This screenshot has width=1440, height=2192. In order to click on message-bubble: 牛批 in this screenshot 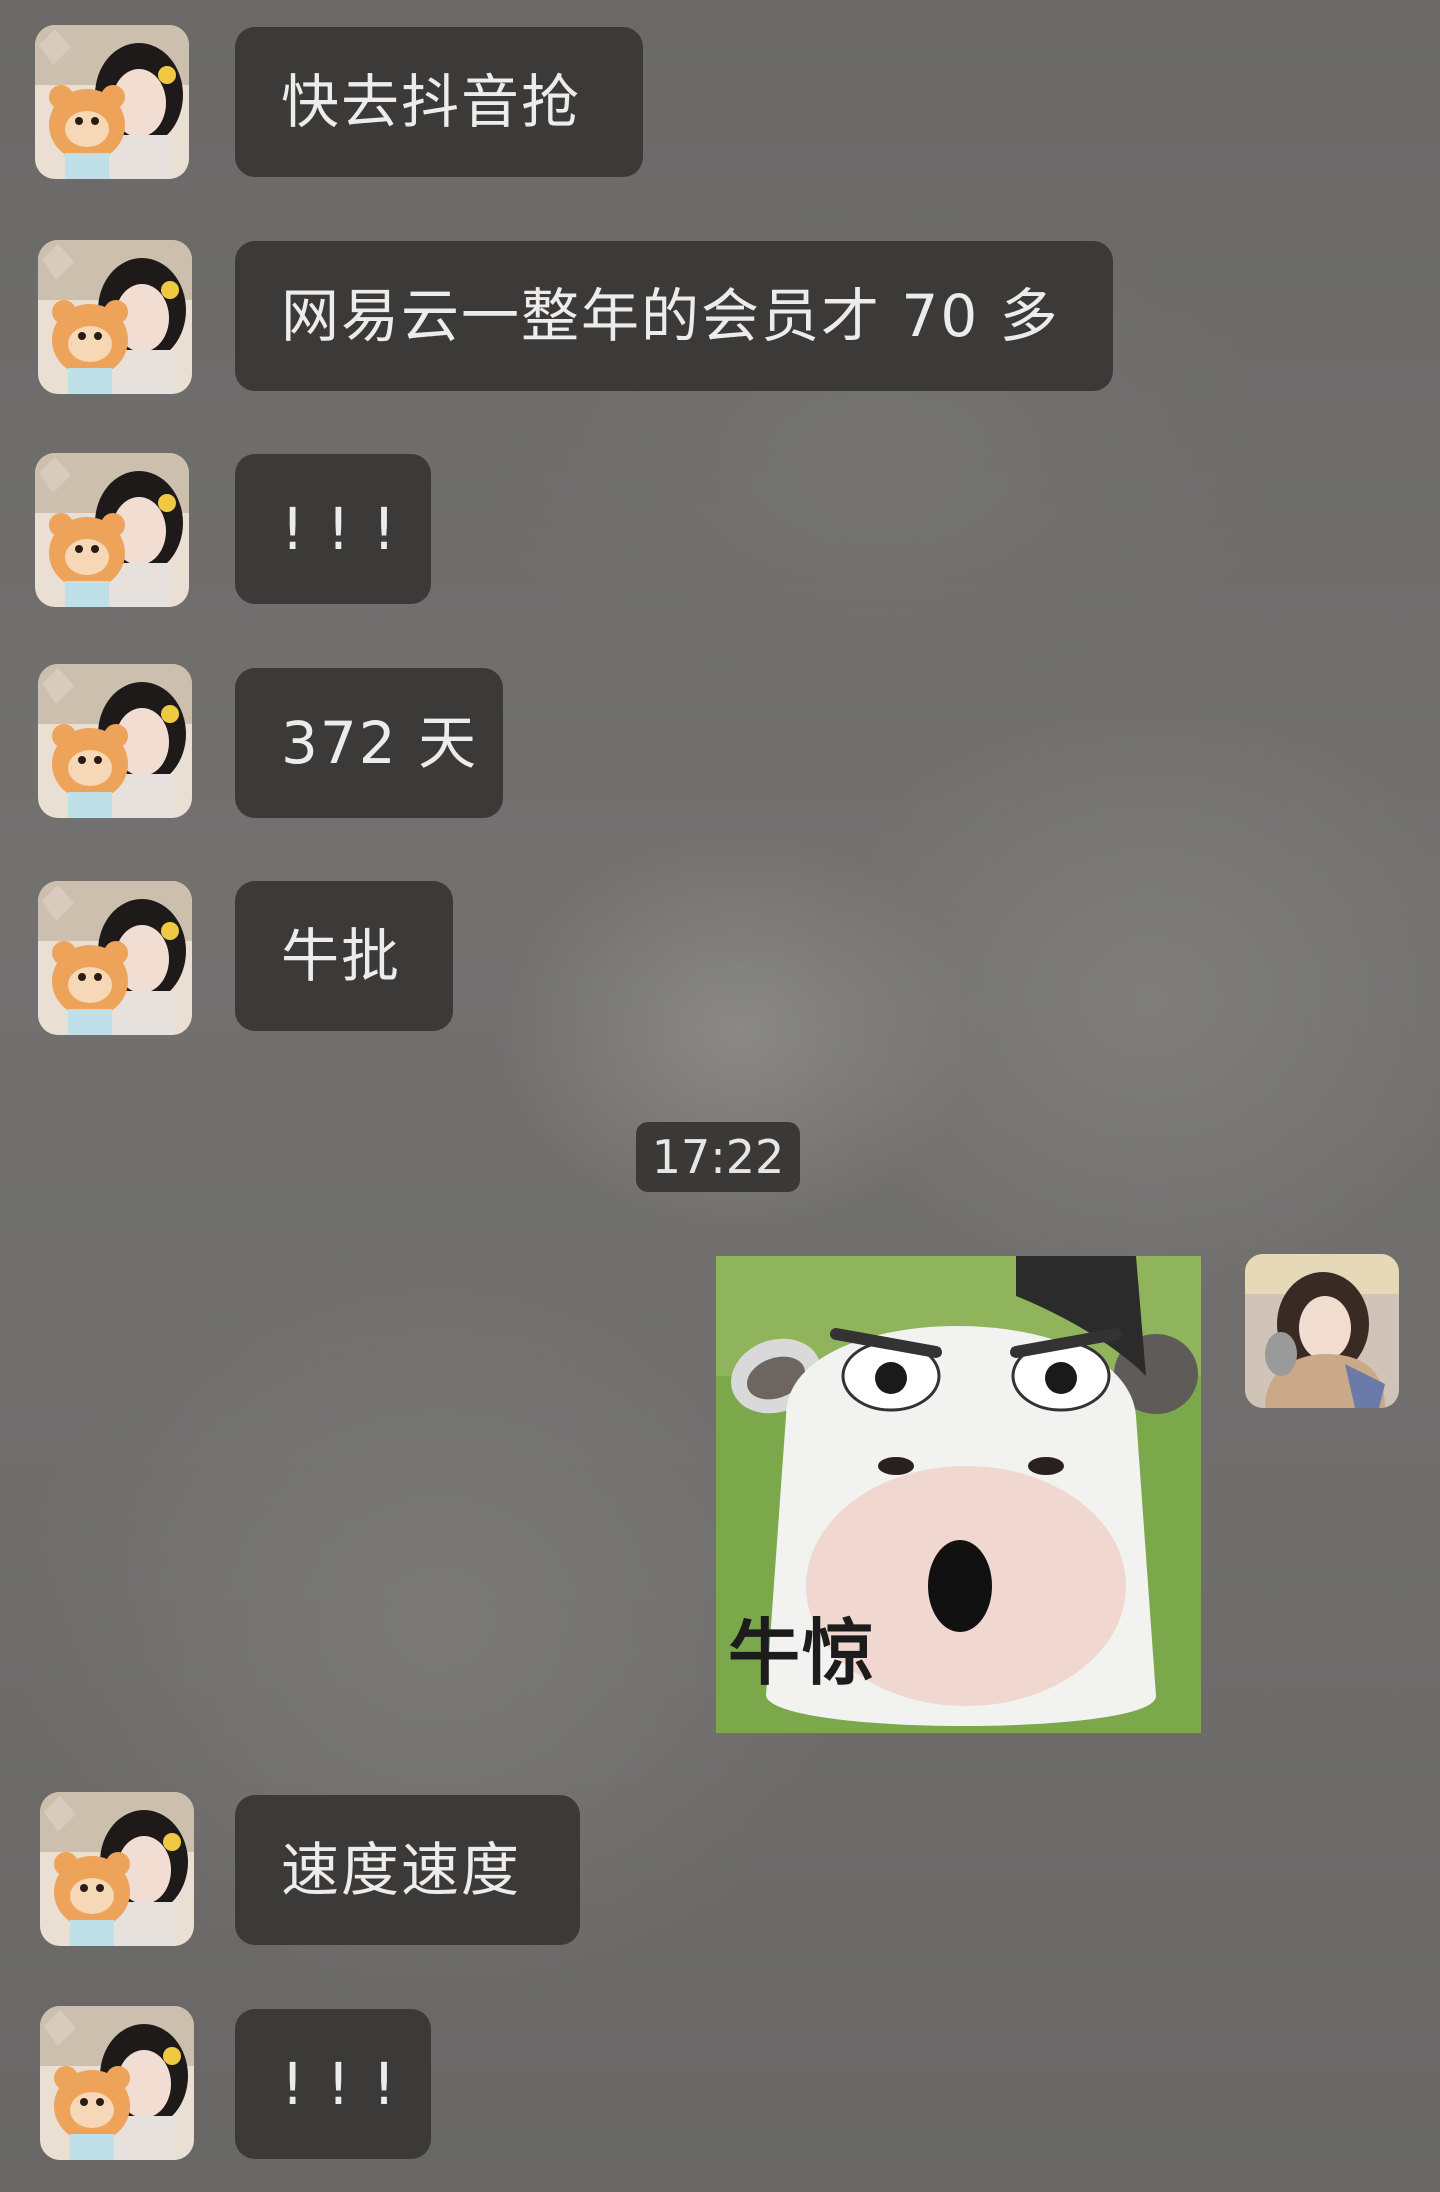, I will do `click(344, 956)`.